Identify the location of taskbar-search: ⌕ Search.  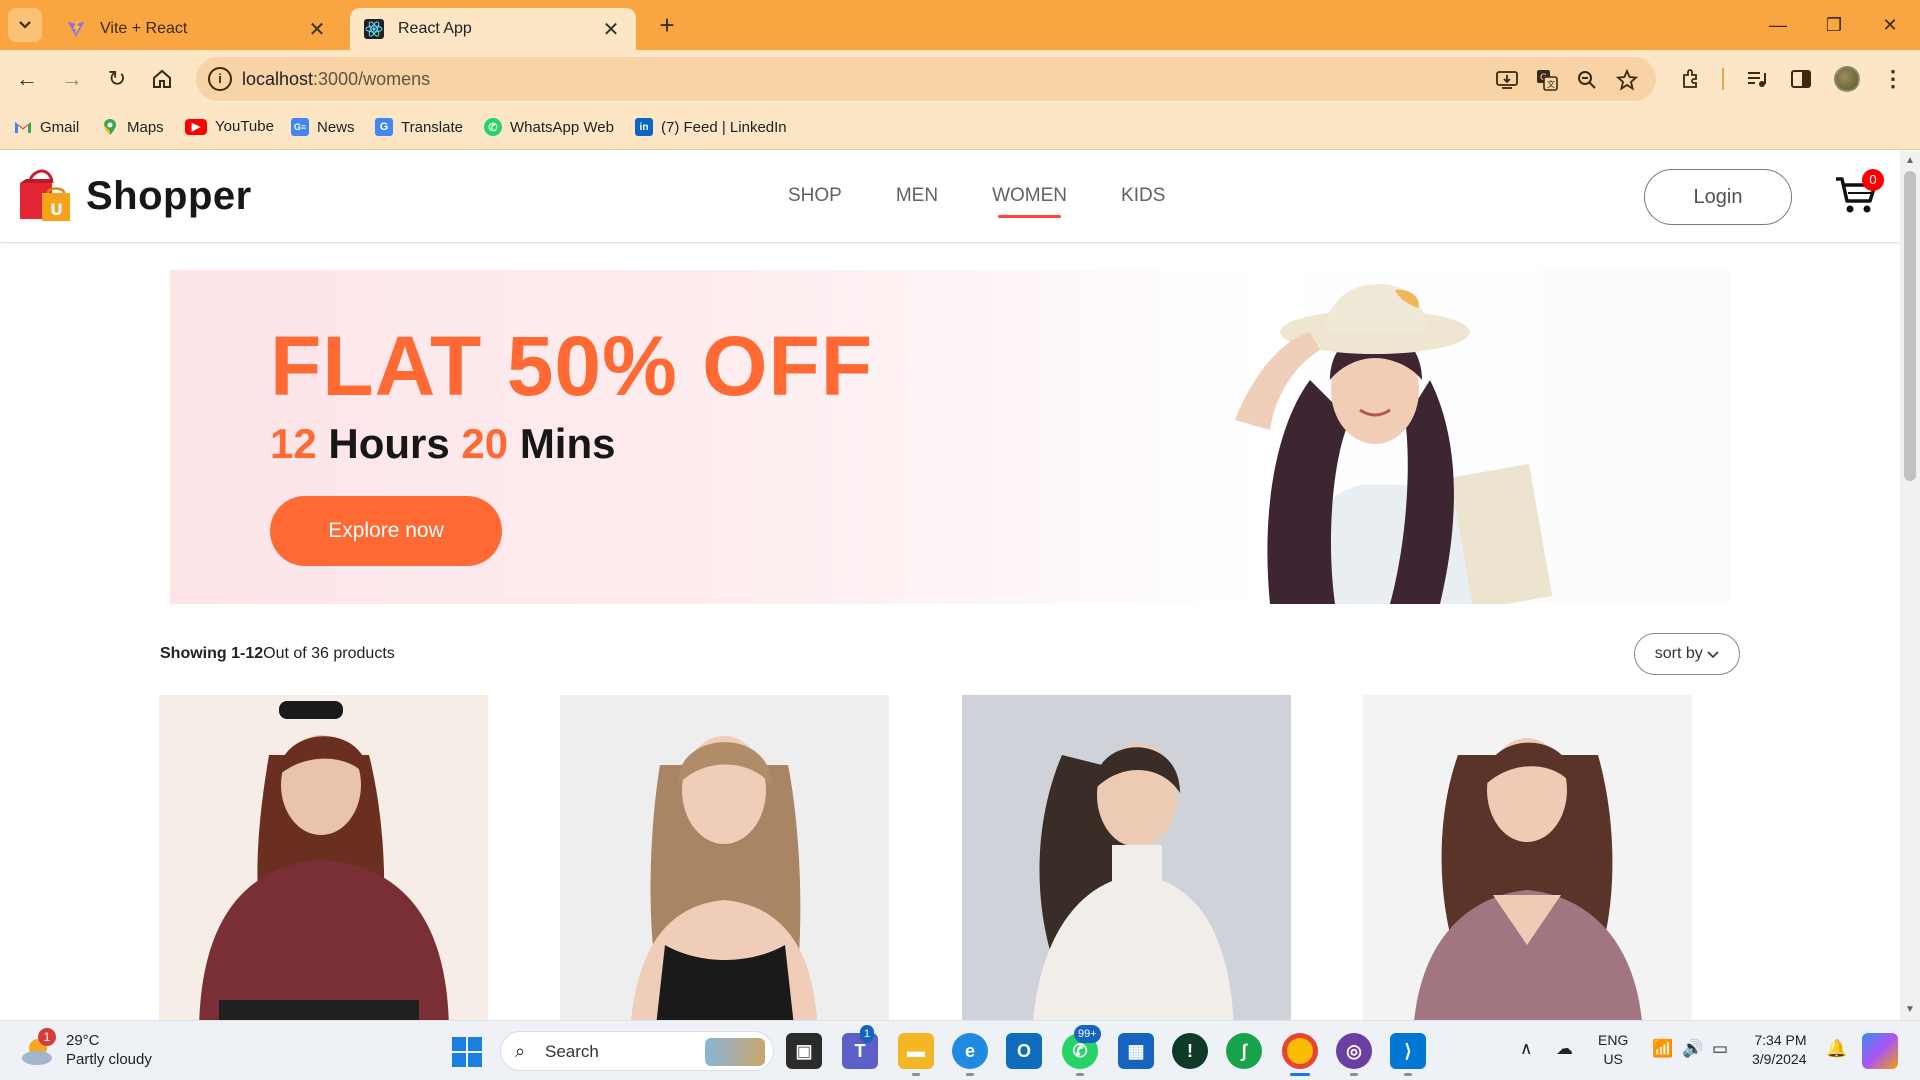
(637, 1051).